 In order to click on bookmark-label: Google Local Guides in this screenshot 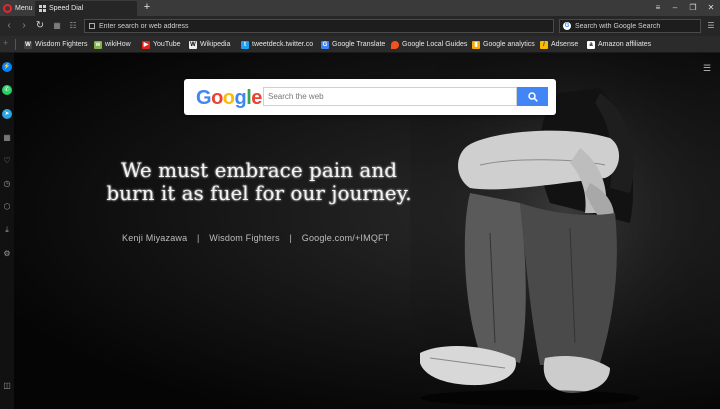, I will do `click(435, 44)`.